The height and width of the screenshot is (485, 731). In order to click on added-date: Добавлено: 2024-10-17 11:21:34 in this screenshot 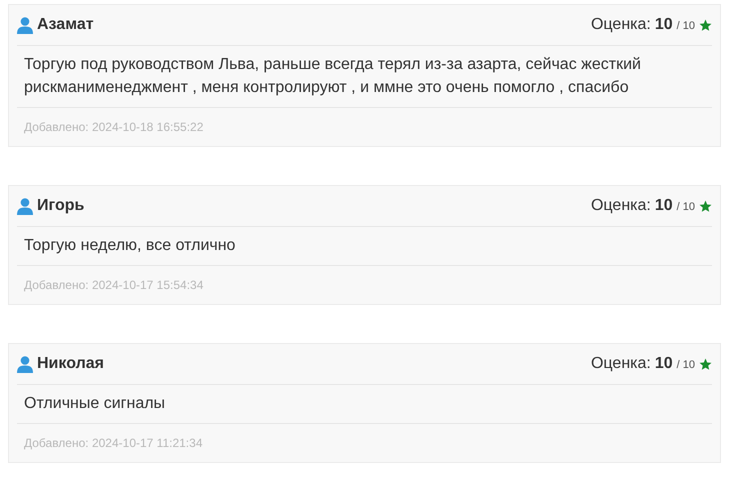, I will do `click(113, 443)`.